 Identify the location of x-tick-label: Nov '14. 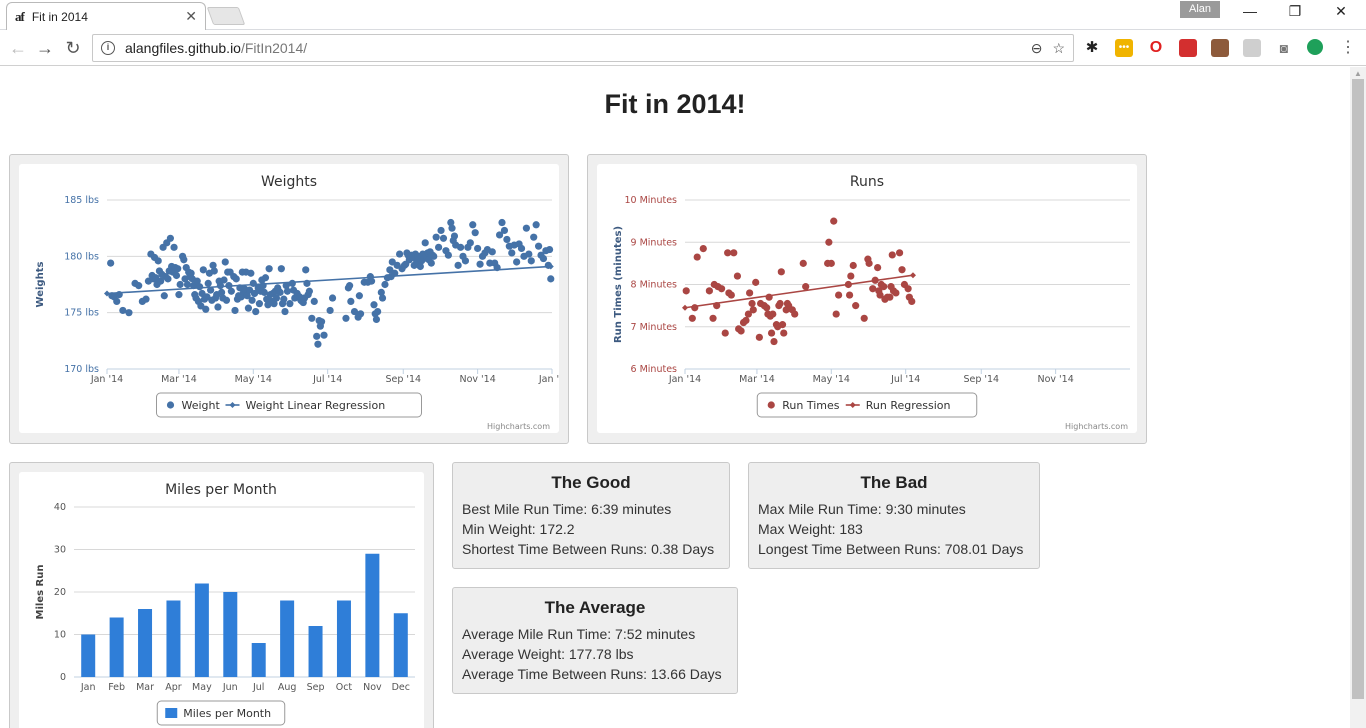
(477, 379).